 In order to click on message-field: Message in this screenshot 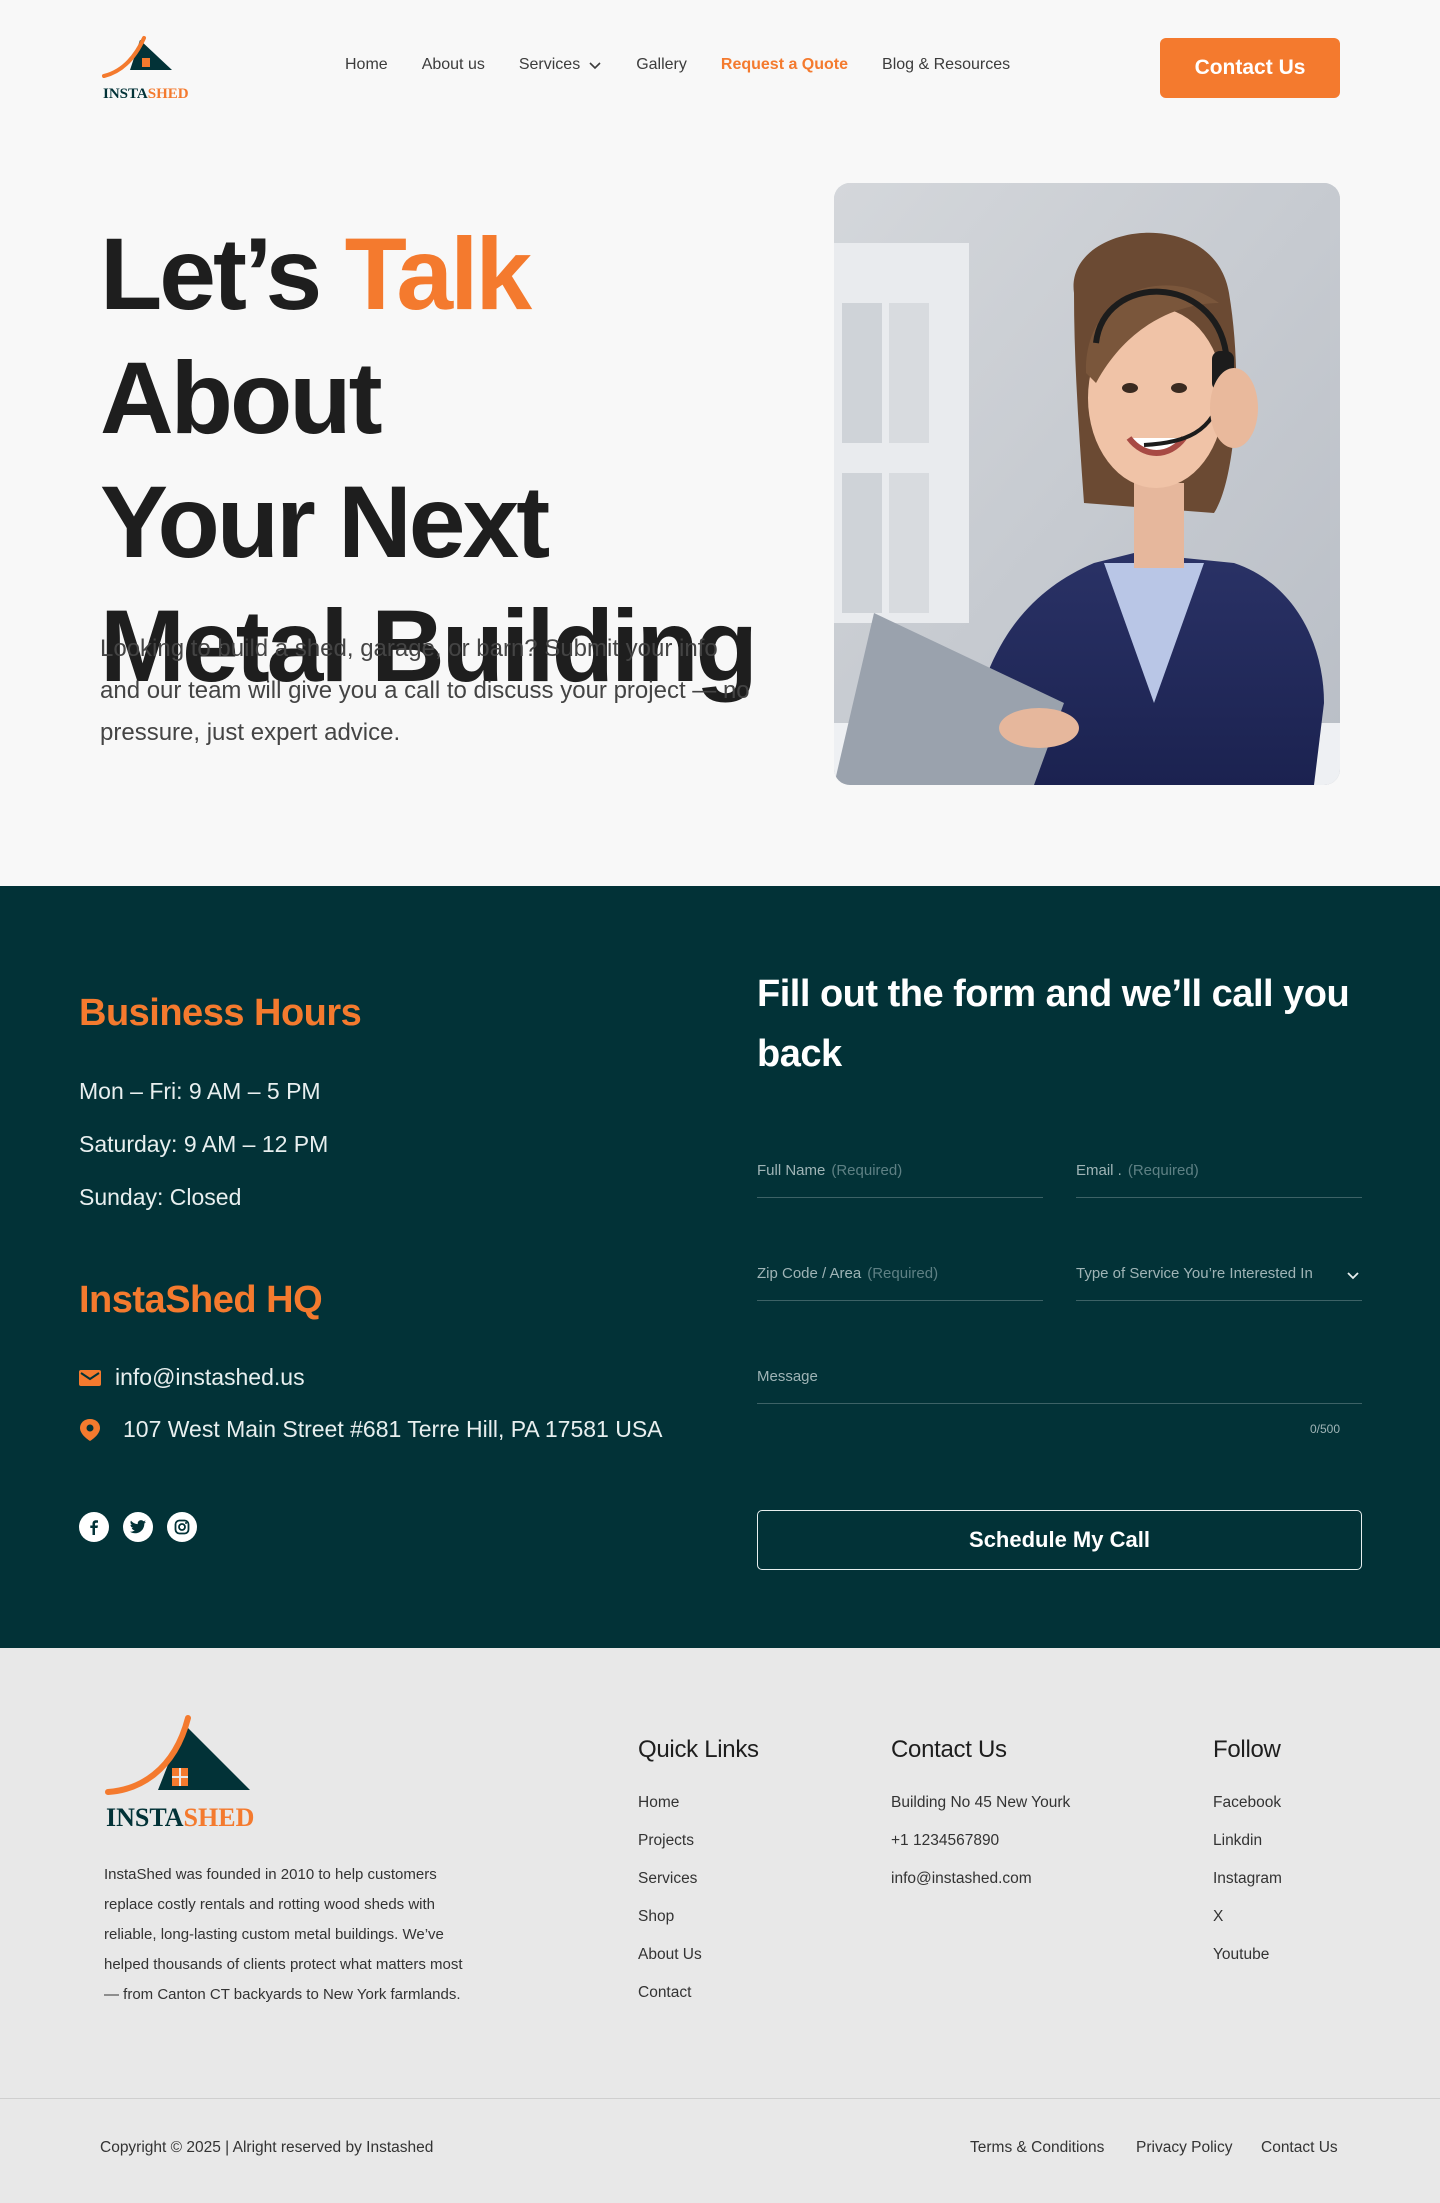, I will do `click(1059, 1379)`.